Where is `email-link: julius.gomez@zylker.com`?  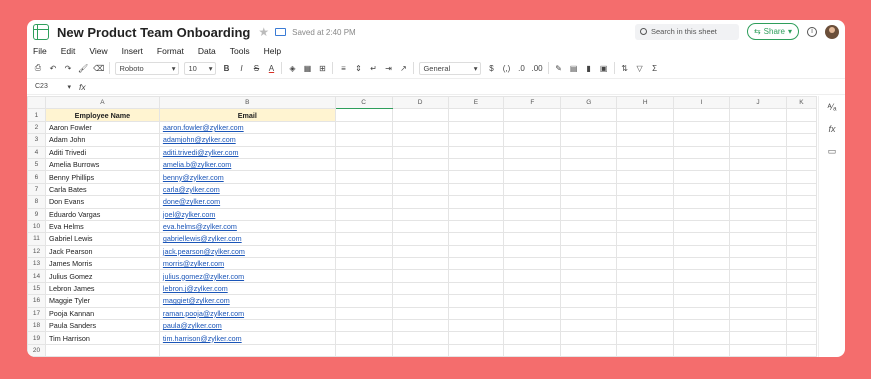
email-link: julius.gomez@zylker.com is located at coordinates (203, 276).